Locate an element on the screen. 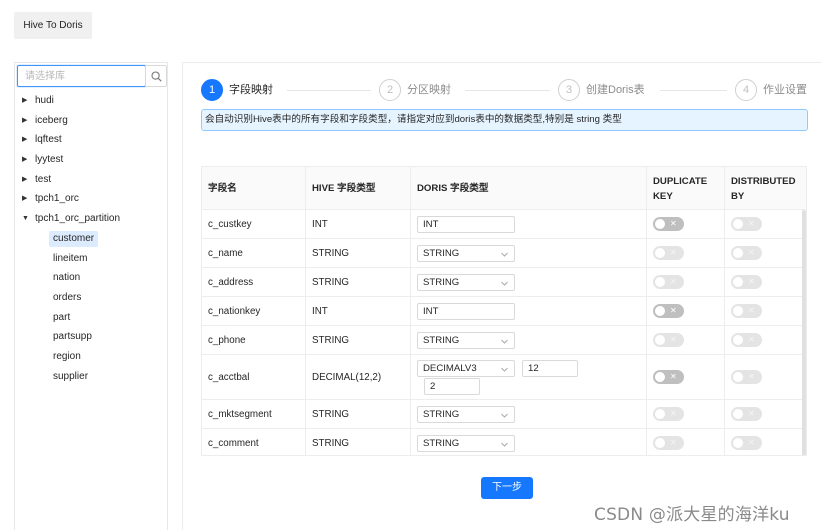 This screenshot has height=530, width=821. doris-type-select: DECIMALV3 is located at coordinates (466, 368).